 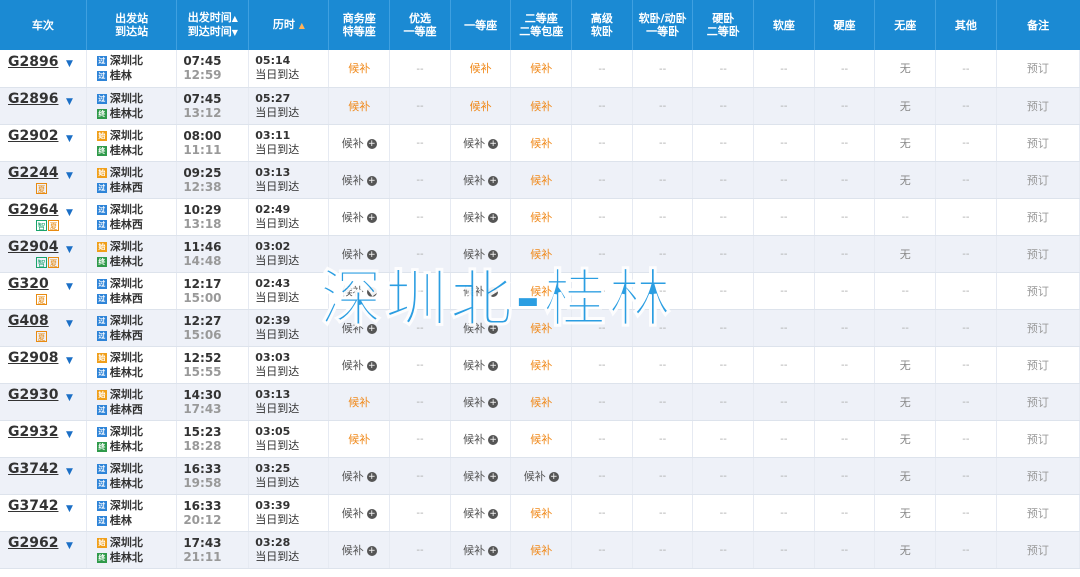 I want to click on train-number-link: G2904, so click(x=33, y=247).